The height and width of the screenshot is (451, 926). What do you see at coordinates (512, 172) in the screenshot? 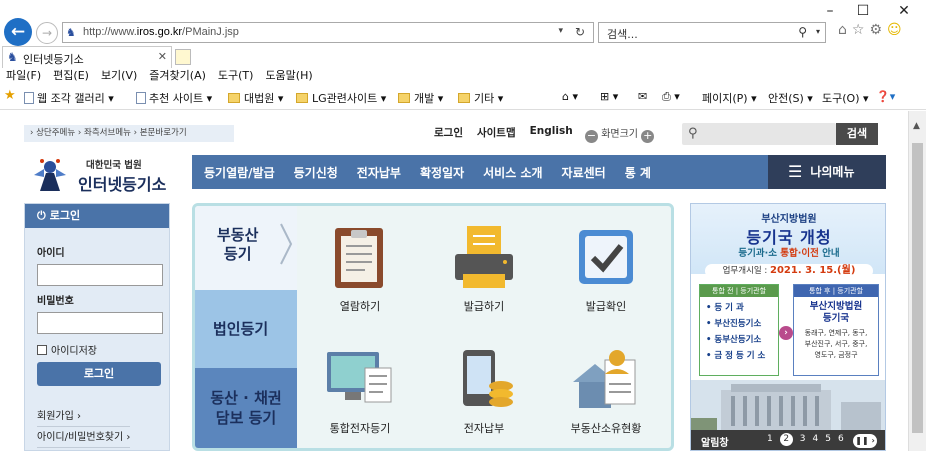
I see `nav-service-intro: 서비스 소개` at bounding box center [512, 172].